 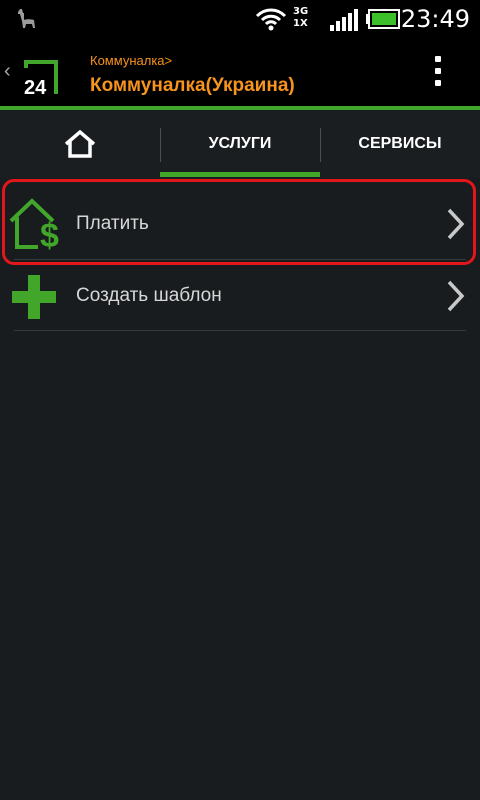 I want to click on plus-icon, so click(x=34, y=297).